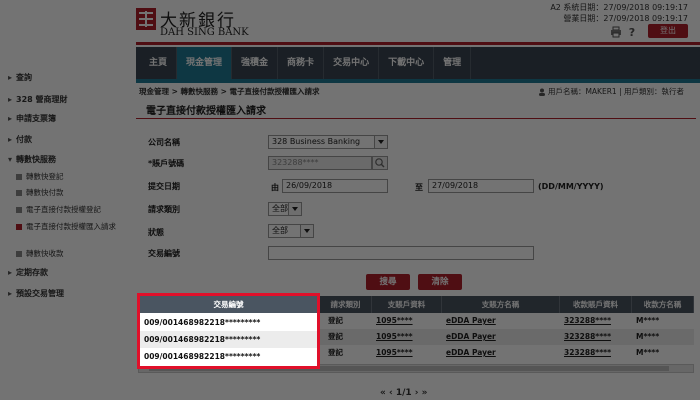 The width and height of the screenshot is (700, 400). What do you see at coordinates (417, 393) in the screenshot?
I see `next-page-icon: ›` at bounding box center [417, 393].